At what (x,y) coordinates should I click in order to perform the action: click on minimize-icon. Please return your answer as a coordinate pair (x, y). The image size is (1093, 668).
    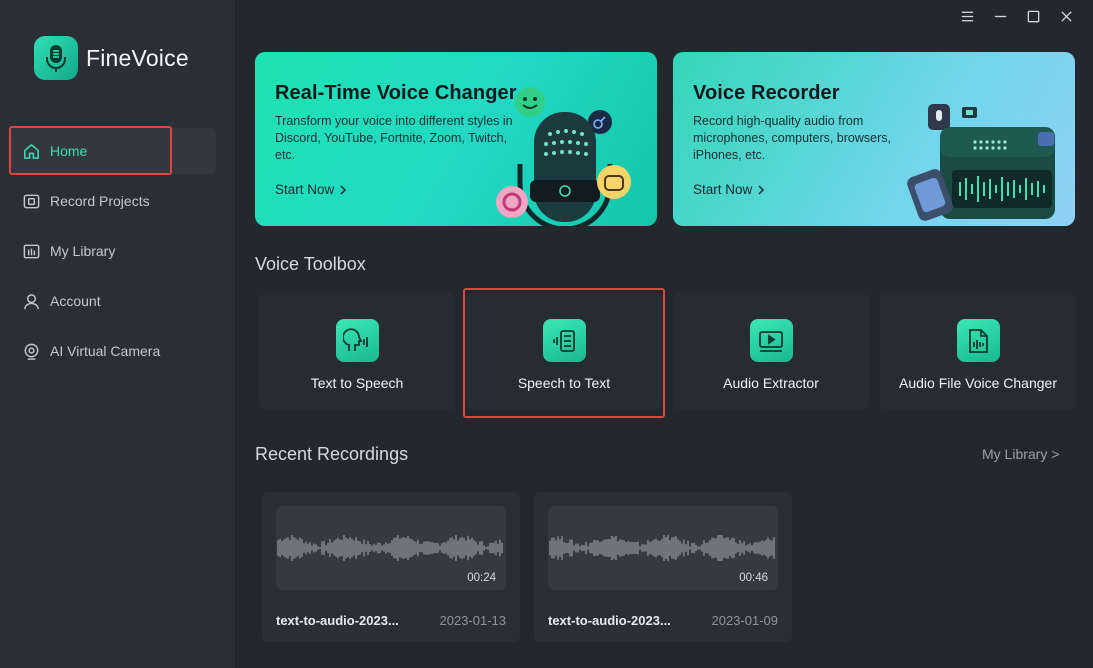
    Looking at the image, I should click on (1000, 16).